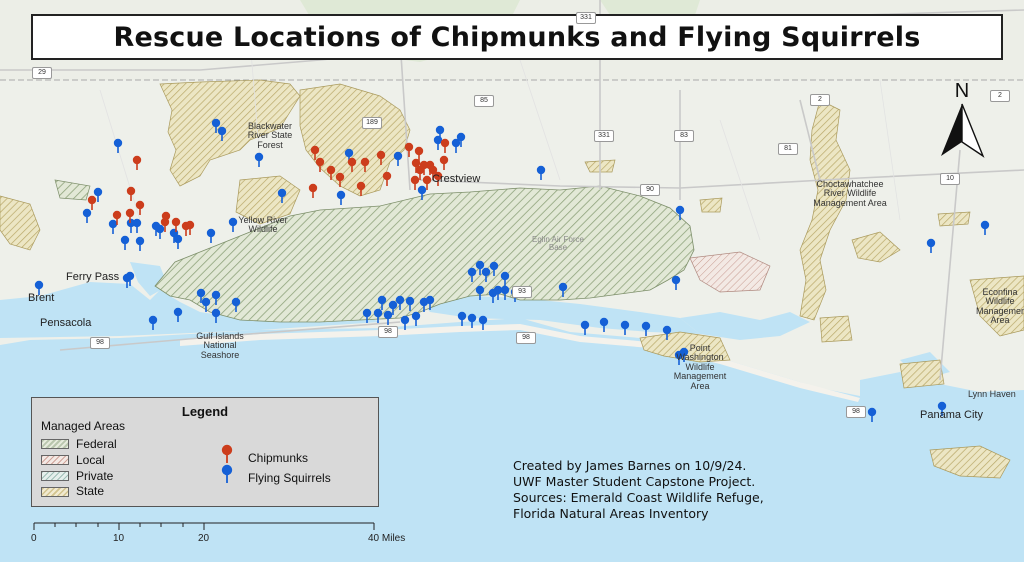  Describe the element at coordinates (119, 538) in the screenshot. I see `scale-label-10: 10` at that location.